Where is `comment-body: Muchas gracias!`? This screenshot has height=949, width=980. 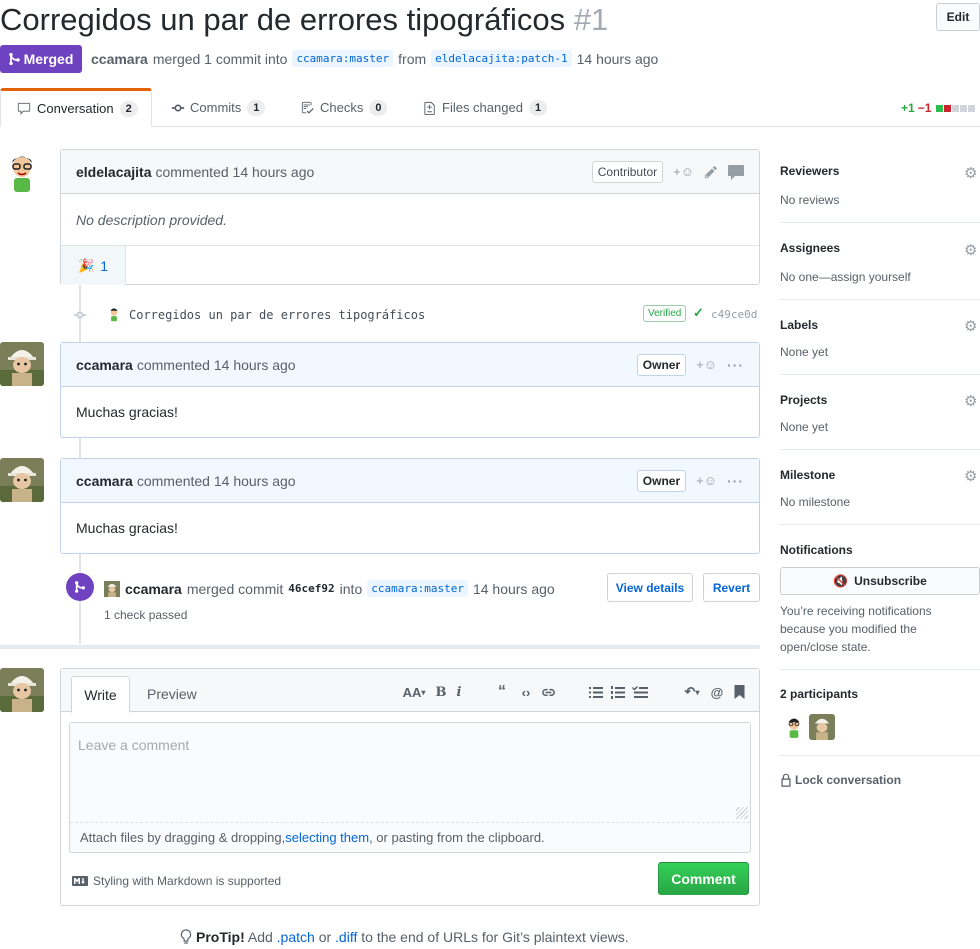
comment-body: Muchas gracias! is located at coordinates (127, 528).